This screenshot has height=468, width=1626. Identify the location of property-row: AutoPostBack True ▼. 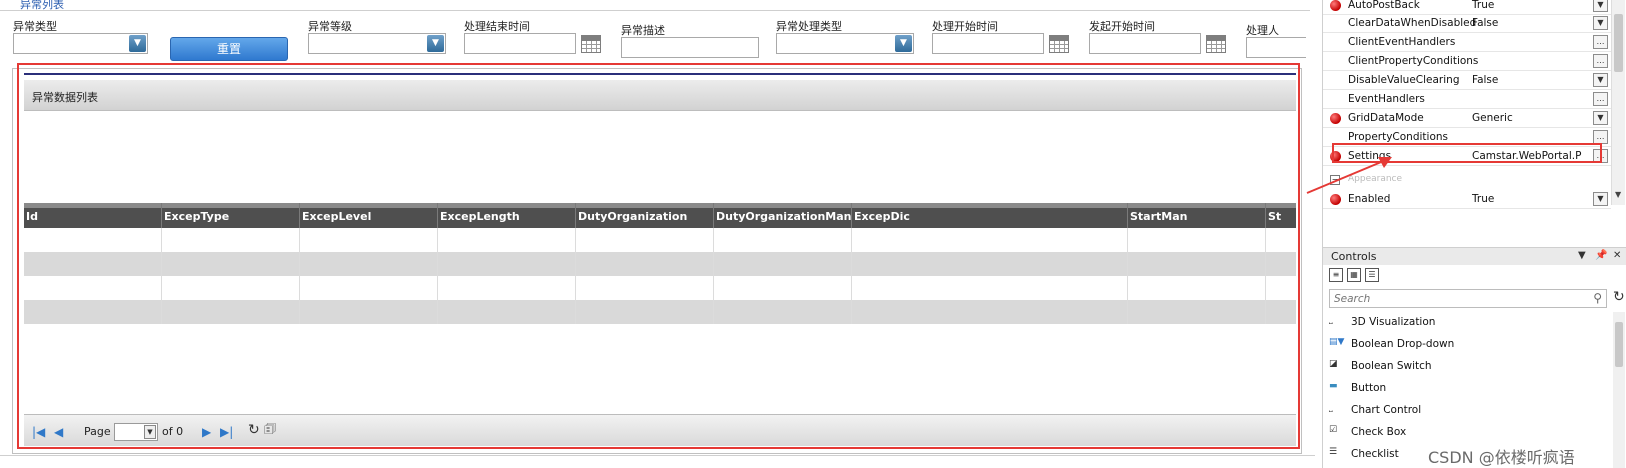
(1467, 7).